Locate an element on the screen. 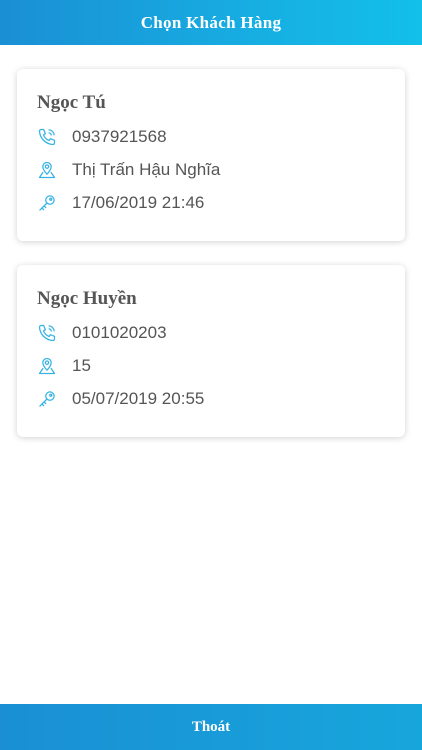 The image size is (422, 750). customer-phone: 0937921568 is located at coordinates (119, 136).